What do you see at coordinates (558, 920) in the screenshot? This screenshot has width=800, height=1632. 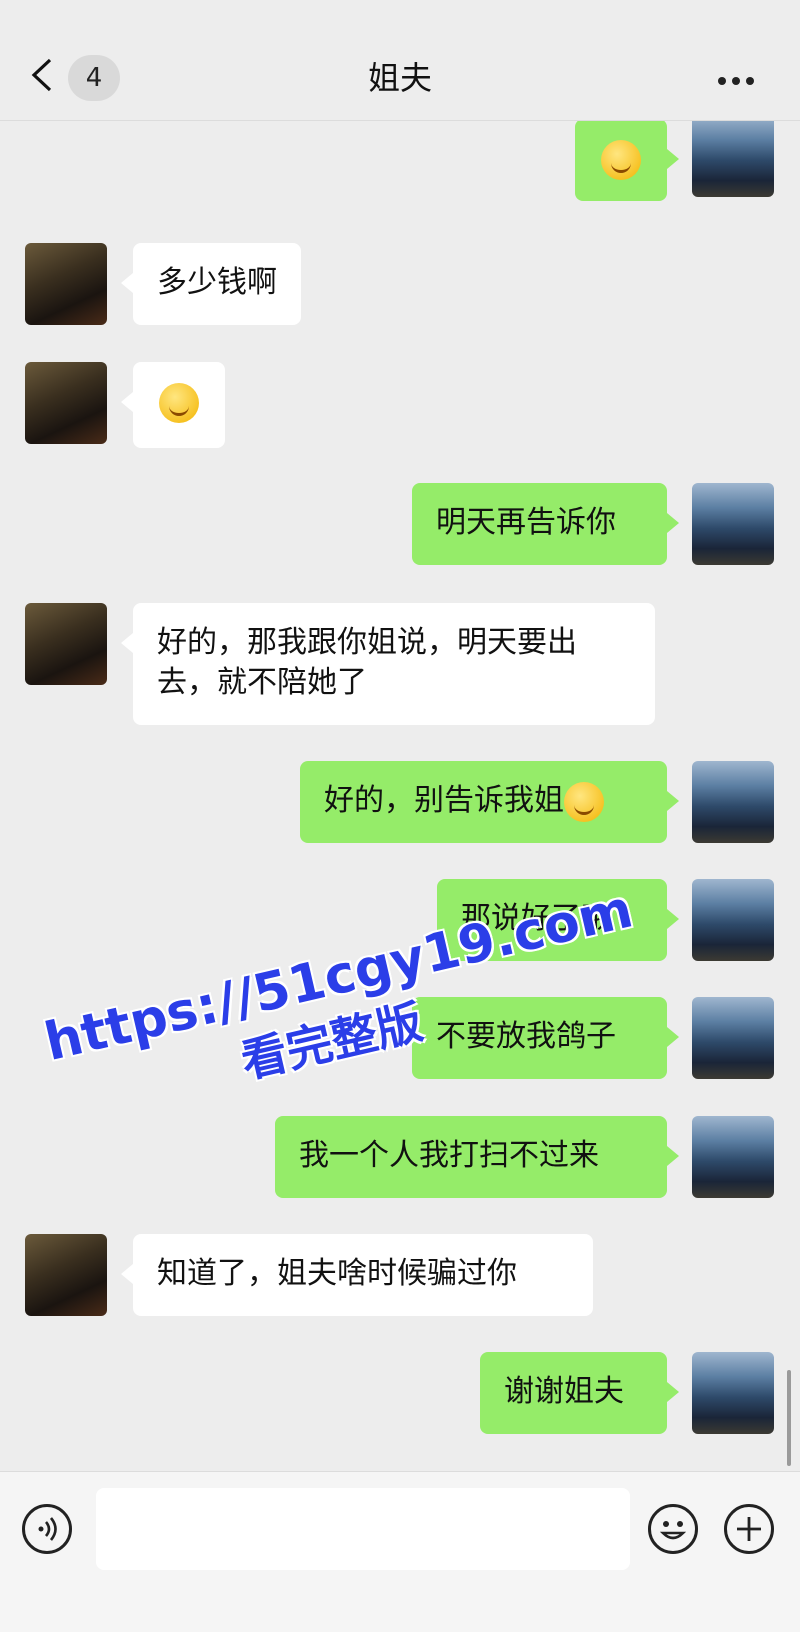 I see `message-bubble: 那说好了哦` at bounding box center [558, 920].